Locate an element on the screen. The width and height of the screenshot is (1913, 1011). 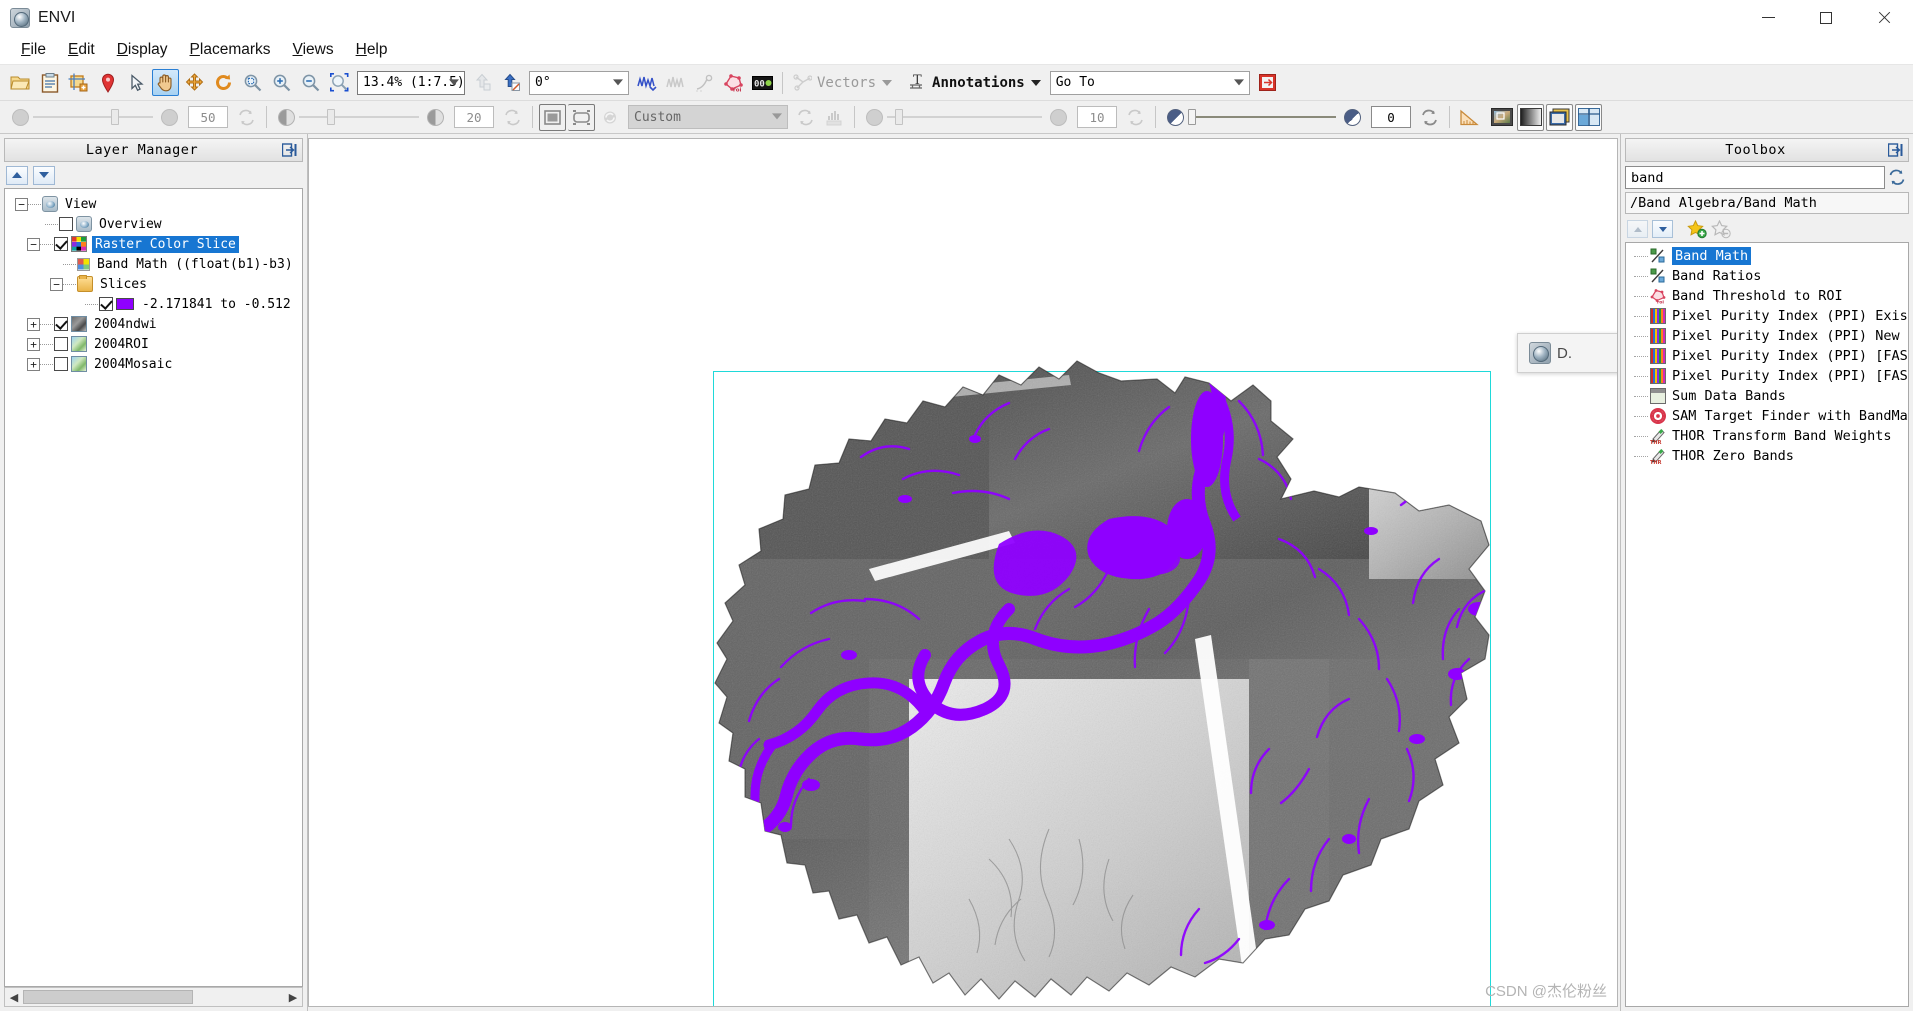
zoom-level-combo: 13.4% (1:7.5) is located at coordinates (411, 82).